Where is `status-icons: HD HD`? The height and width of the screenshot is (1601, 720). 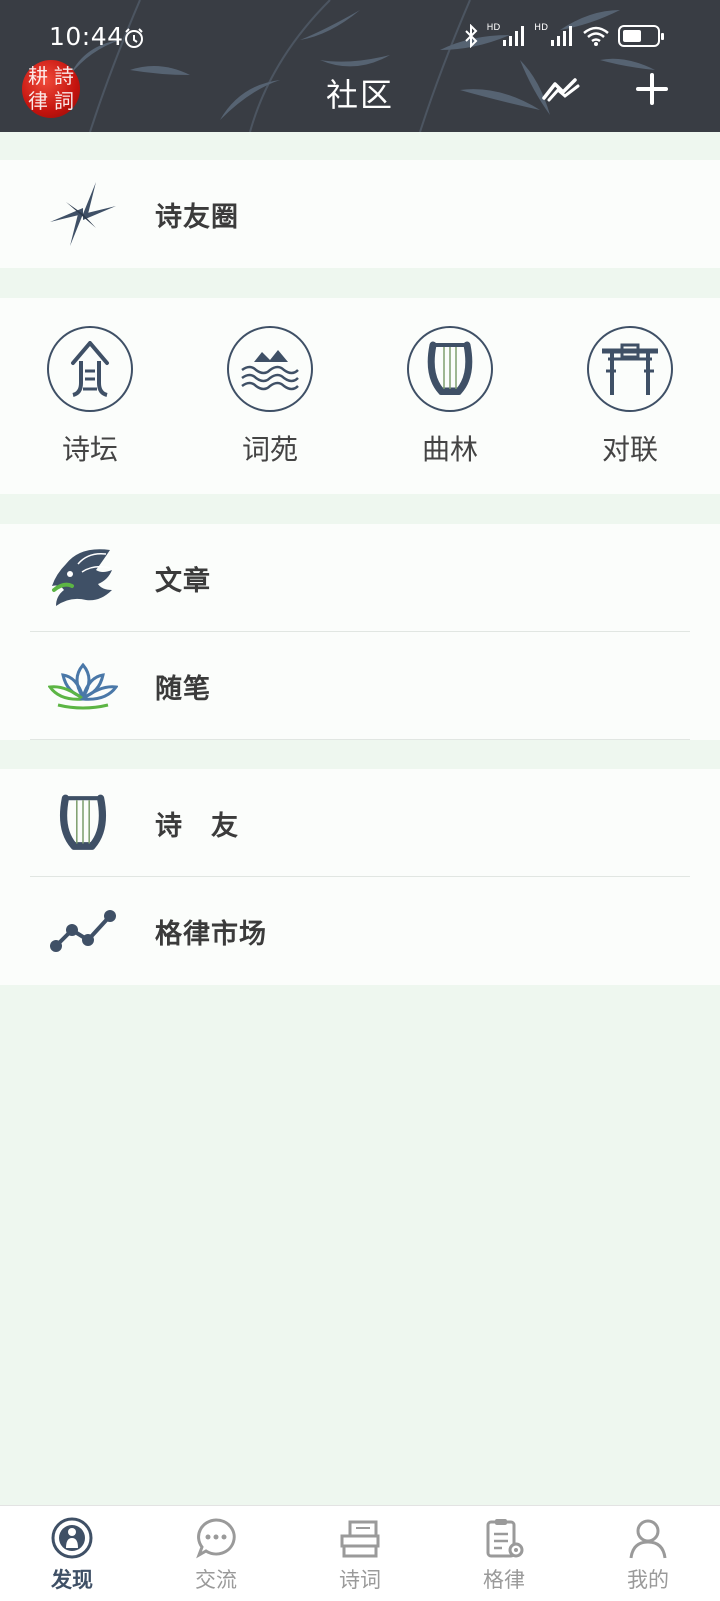
status-icons: HD HD is located at coordinates (563, 35).